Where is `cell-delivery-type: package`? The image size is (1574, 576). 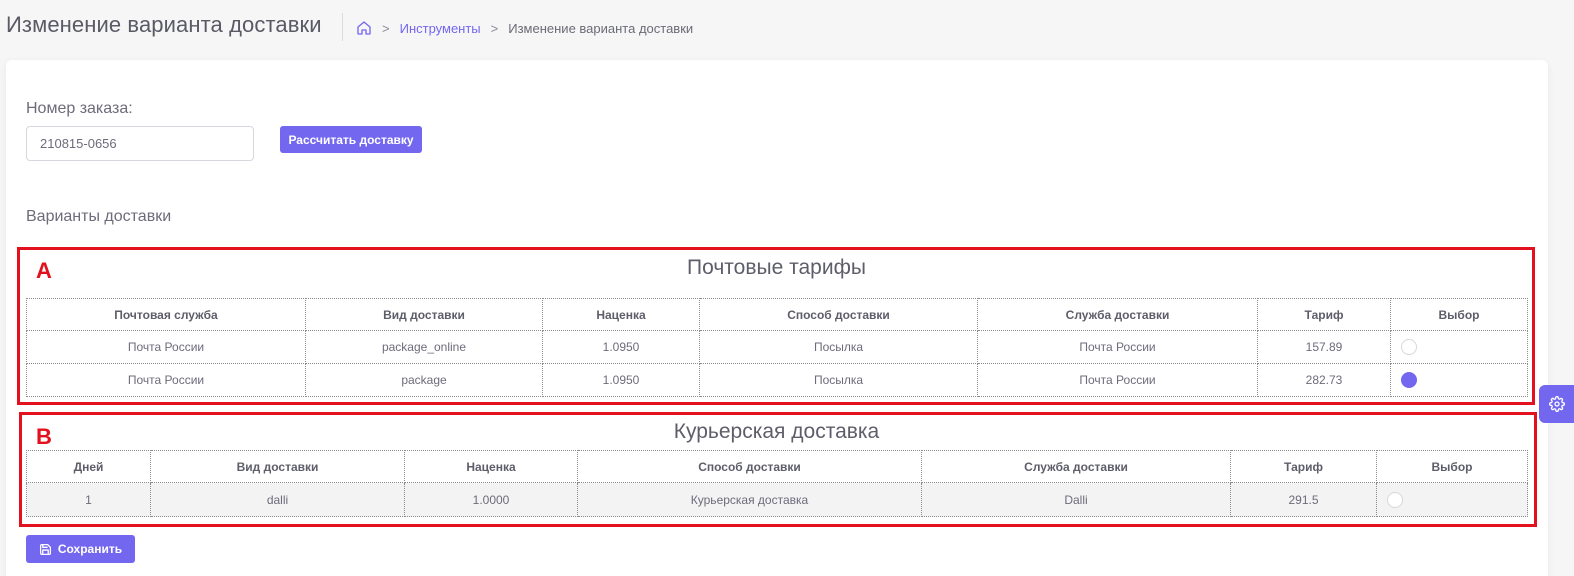
cell-delivery-type: package is located at coordinates (424, 380).